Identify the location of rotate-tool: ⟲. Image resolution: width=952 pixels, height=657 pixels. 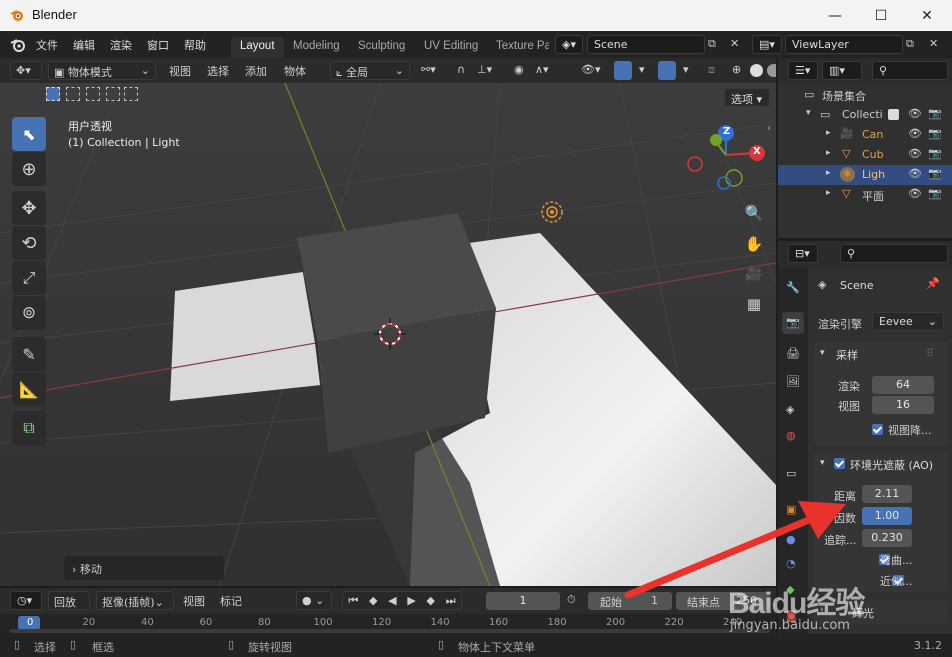
(29, 243).